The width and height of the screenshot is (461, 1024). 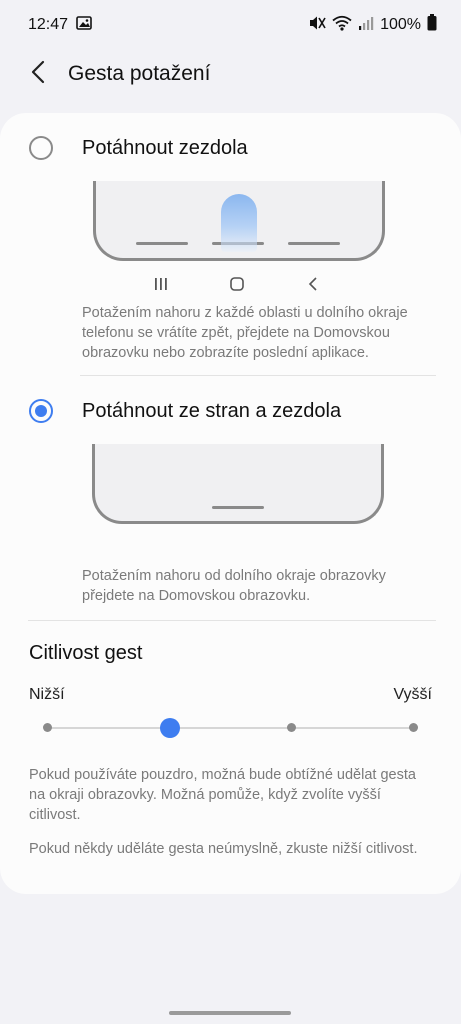 What do you see at coordinates (237, 284) in the screenshot?
I see `home-icon` at bounding box center [237, 284].